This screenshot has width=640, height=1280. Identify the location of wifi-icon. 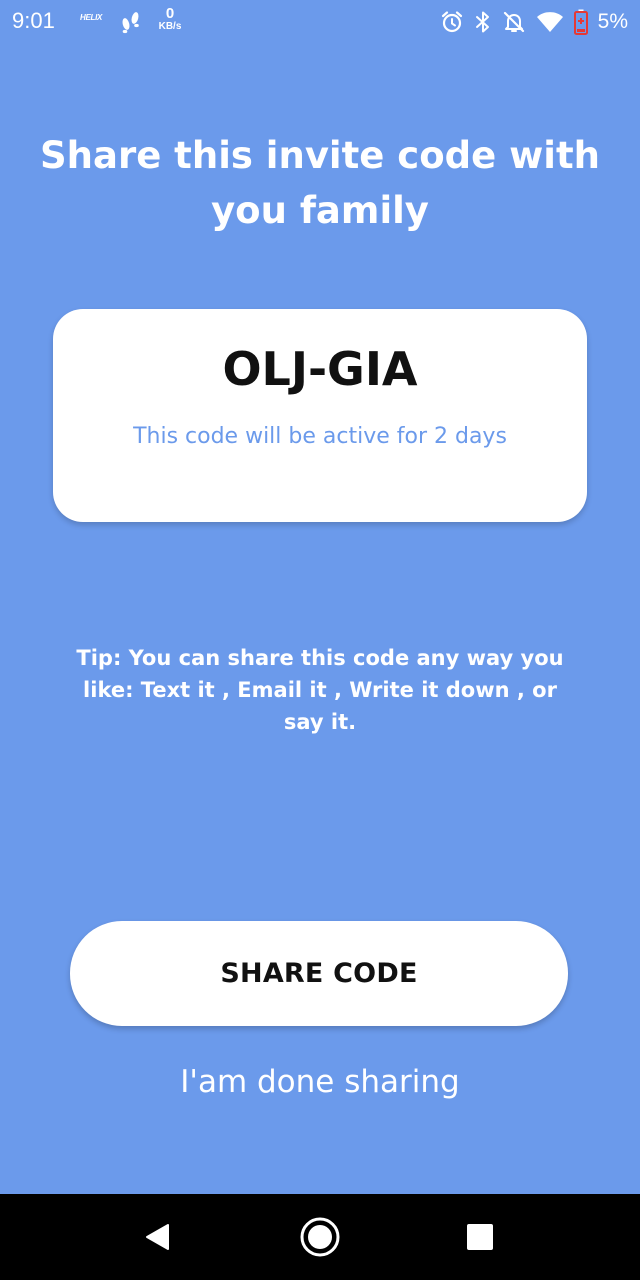
(550, 22).